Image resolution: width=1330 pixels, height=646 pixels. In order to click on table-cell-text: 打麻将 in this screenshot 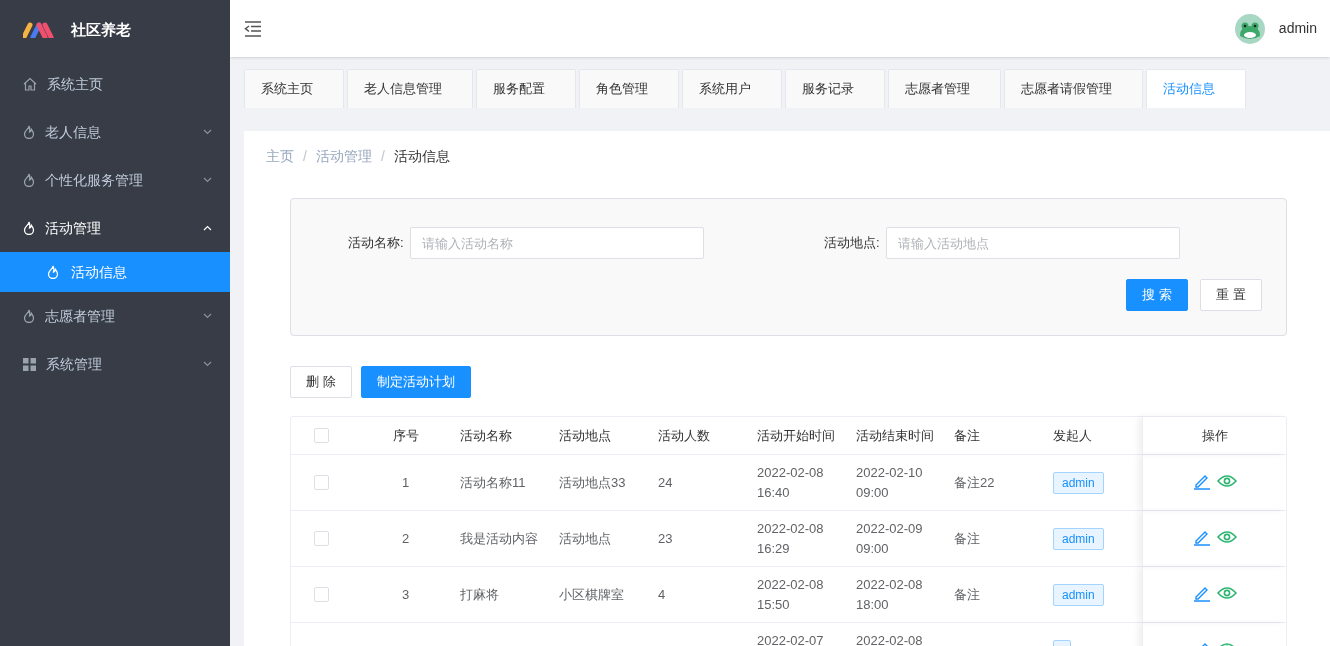, I will do `click(479, 594)`.